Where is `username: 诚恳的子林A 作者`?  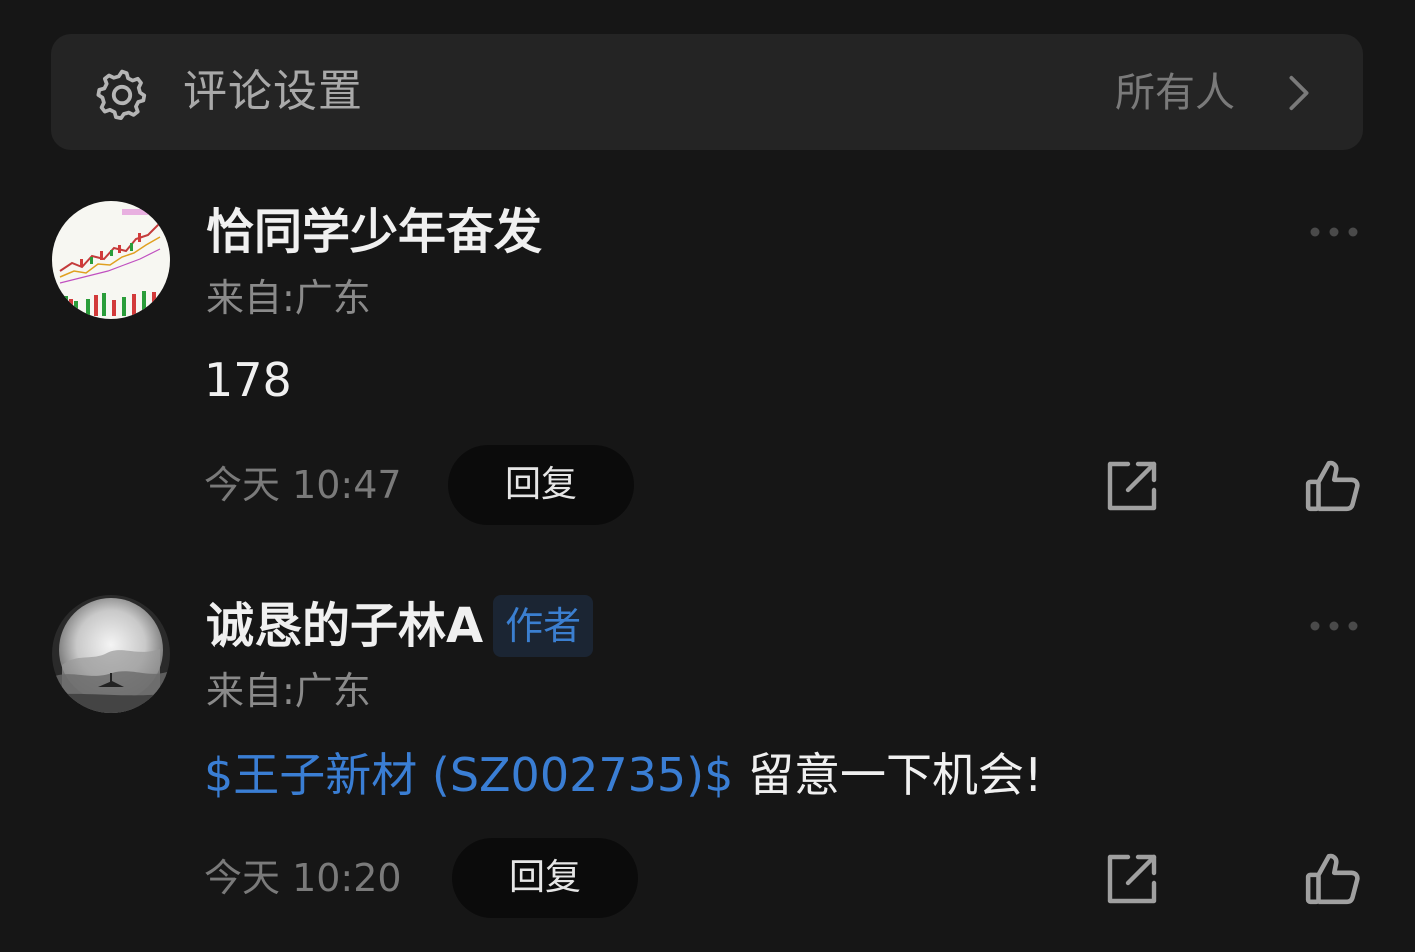 username: 诚恳的子林A 作者 is located at coordinates (400, 626).